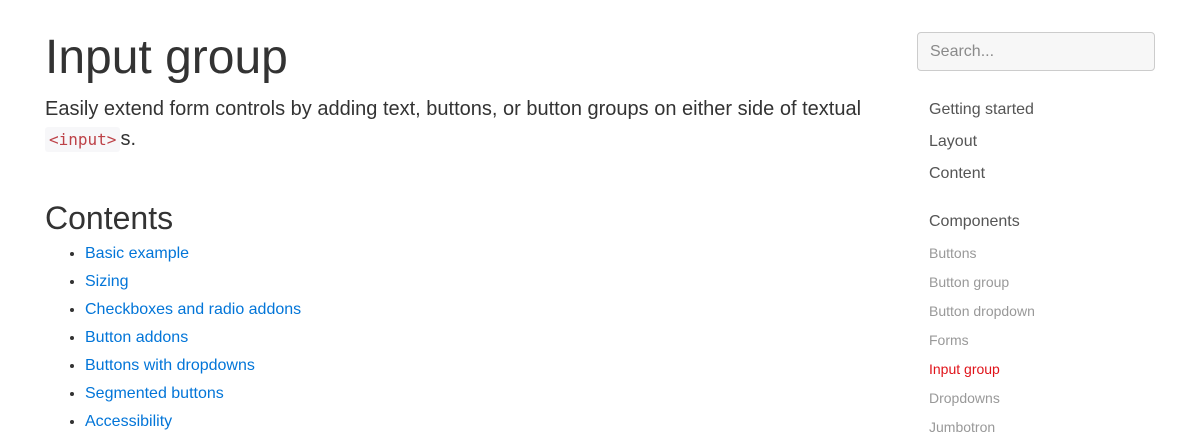 The image size is (1185, 442). Describe the element at coordinates (982, 311) in the screenshot. I see `sidebar-item-button-dropdown: Button dropdown` at that location.